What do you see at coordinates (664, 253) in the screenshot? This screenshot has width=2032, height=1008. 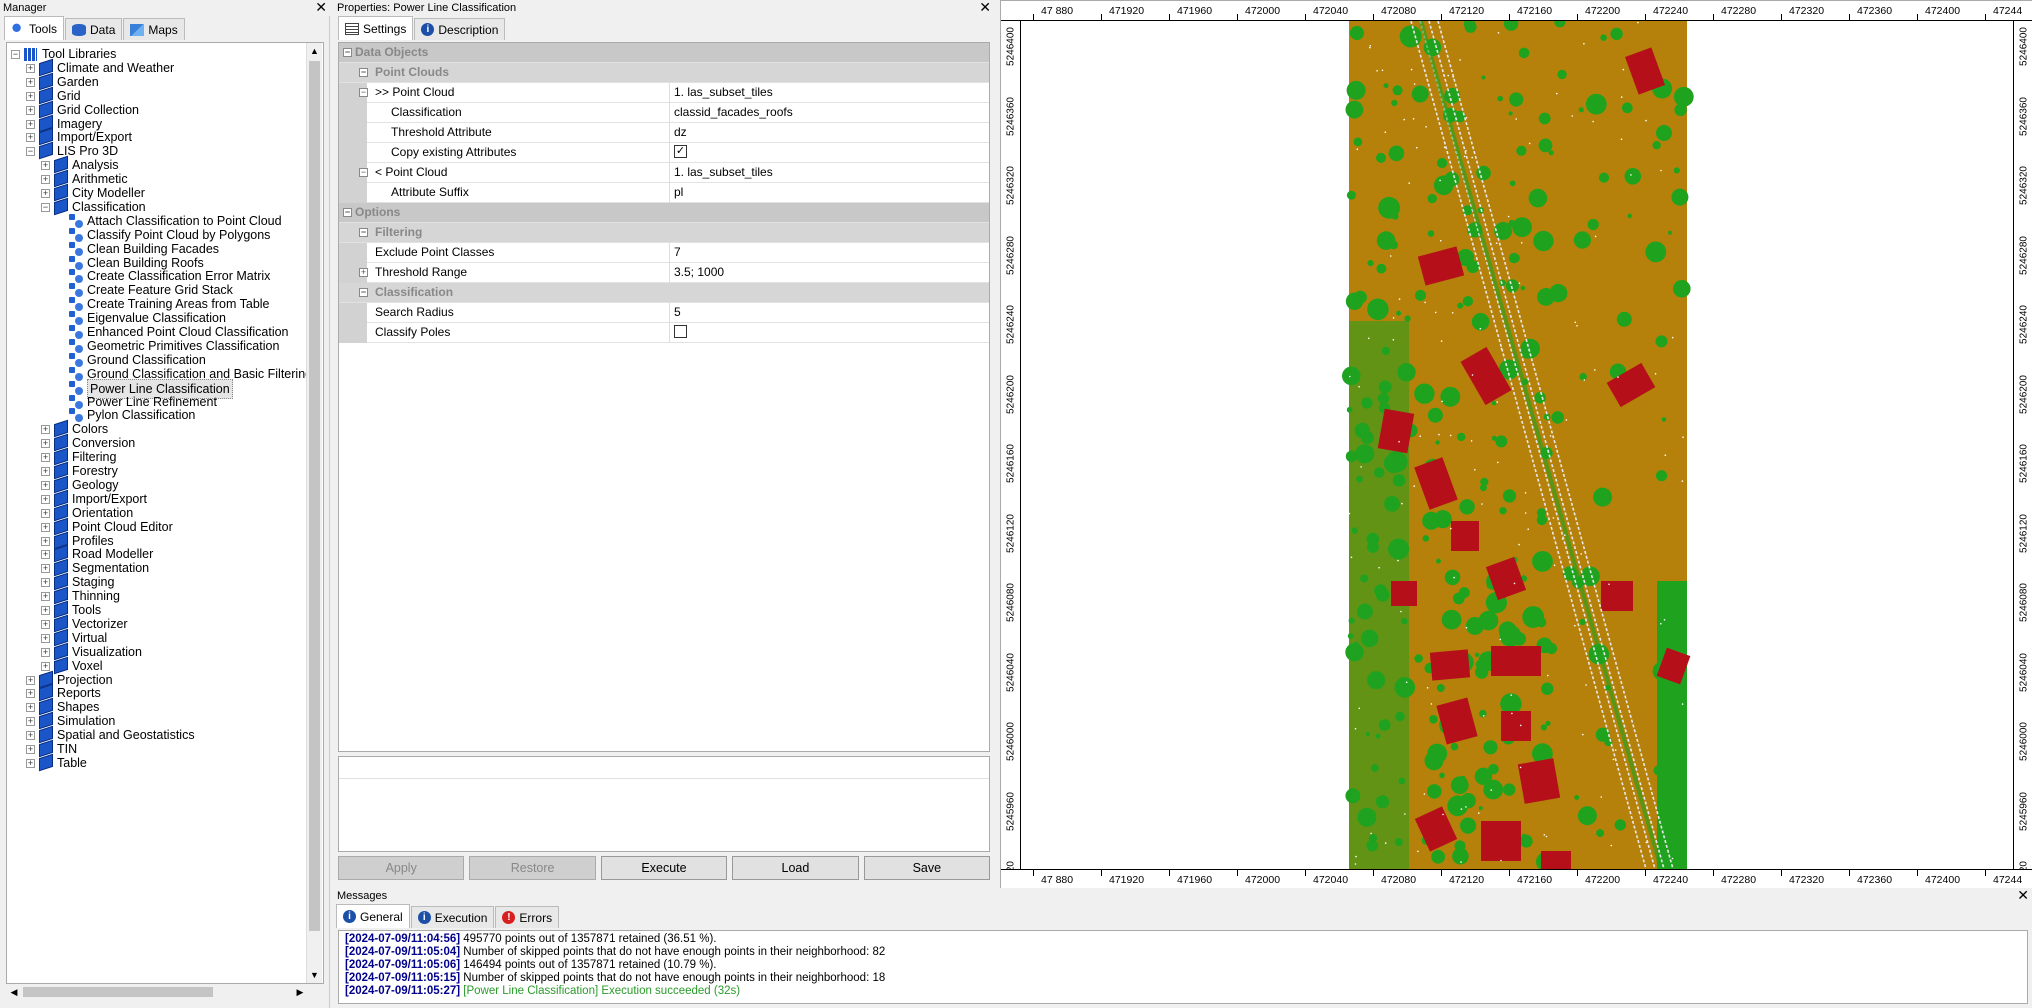 I see `property-row: Exclude Point Classes 7` at bounding box center [664, 253].